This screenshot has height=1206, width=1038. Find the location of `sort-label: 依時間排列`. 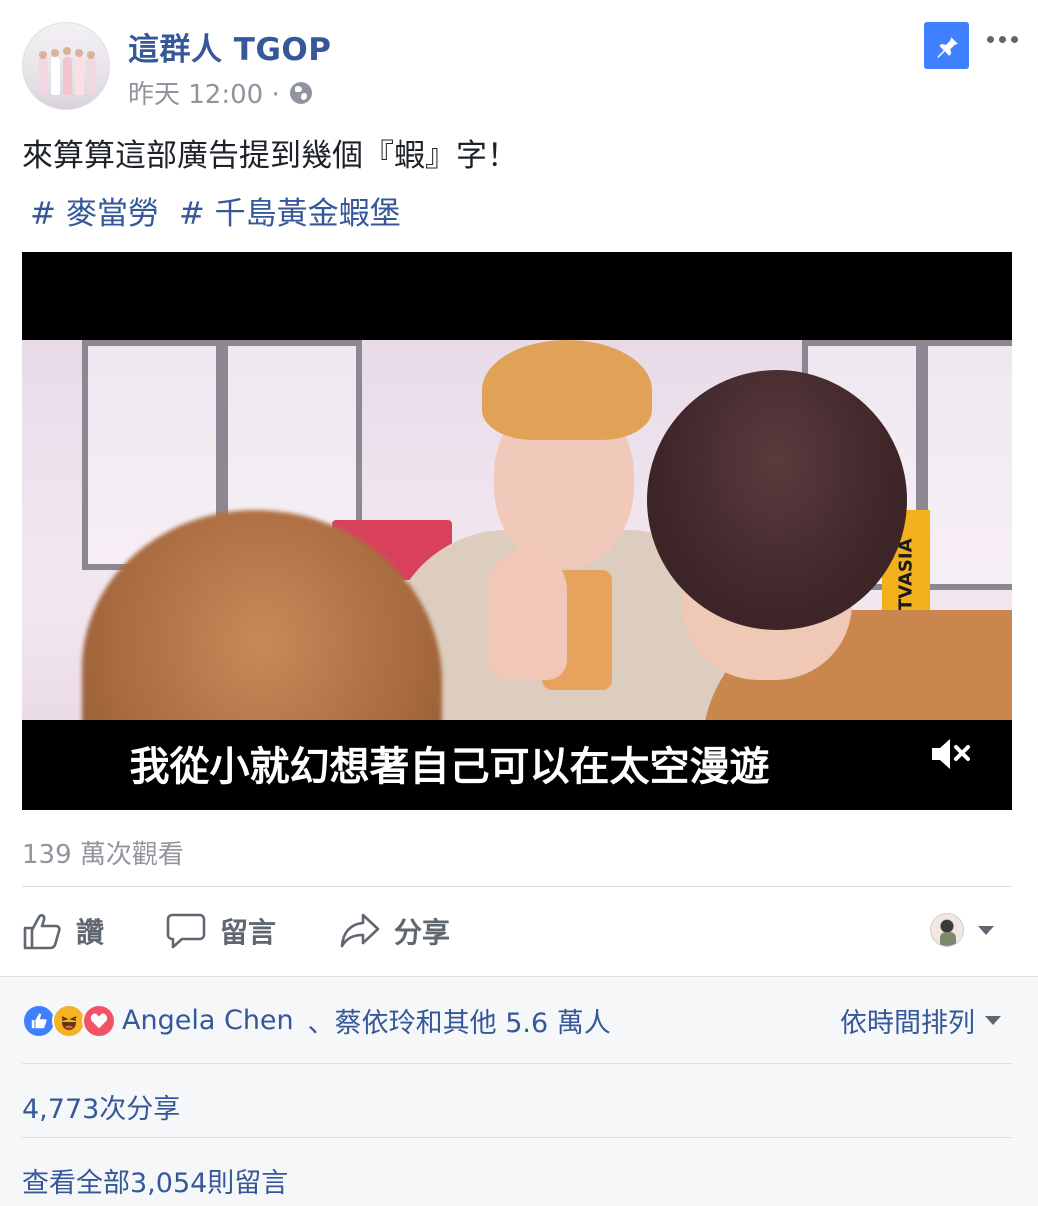

sort-label: 依時間排列 is located at coordinates (907, 1023).